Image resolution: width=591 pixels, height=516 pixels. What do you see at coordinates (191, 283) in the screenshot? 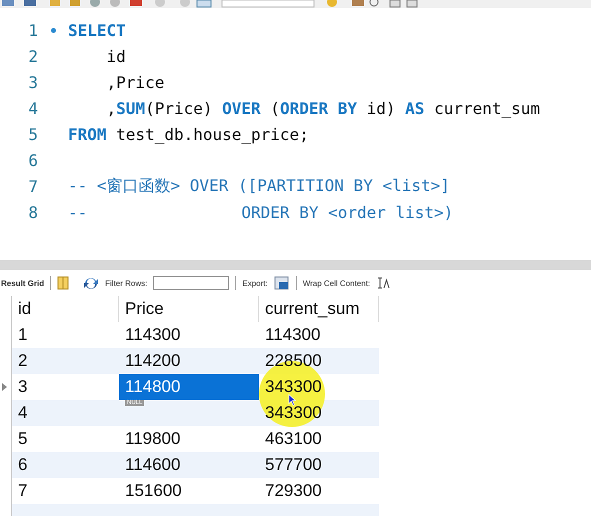
I see `filter-field` at bounding box center [191, 283].